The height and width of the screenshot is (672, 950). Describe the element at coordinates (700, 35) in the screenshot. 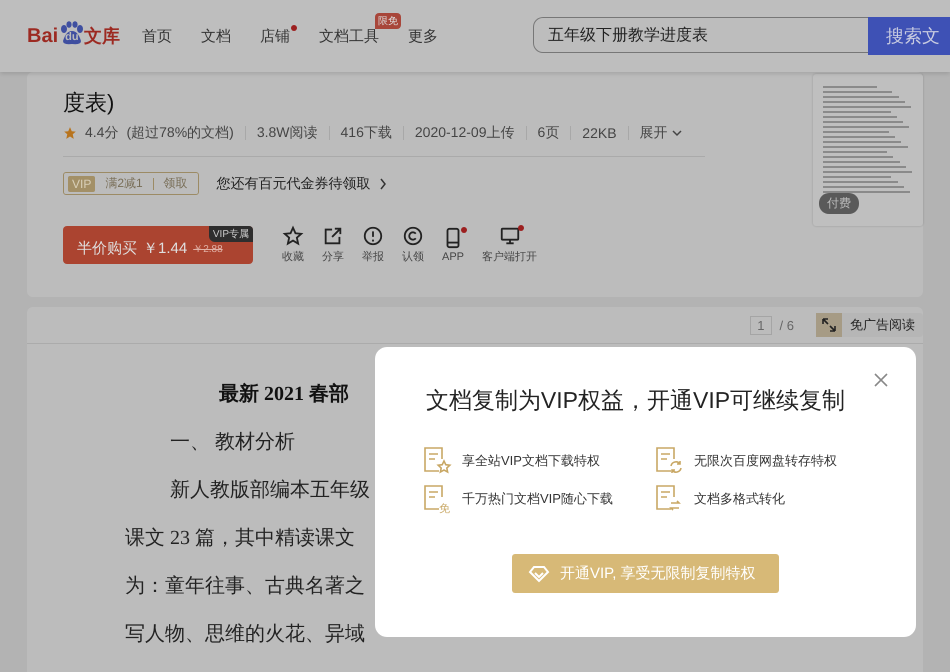

I see `search-field: 五年级下册教学进度表` at that location.